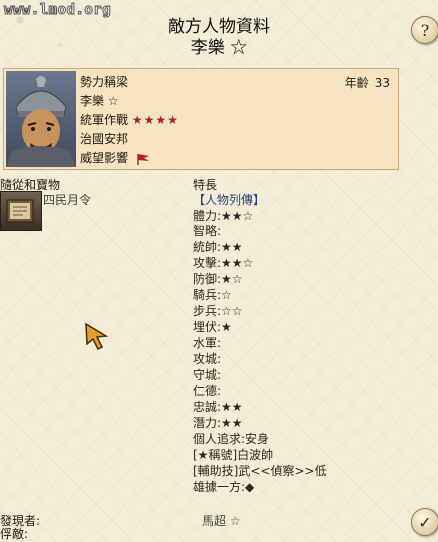 The width and height of the screenshot is (438, 542). Describe the element at coordinates (14, 534) in the screenshot. I see `capture-label: 俘敵:` at that location.